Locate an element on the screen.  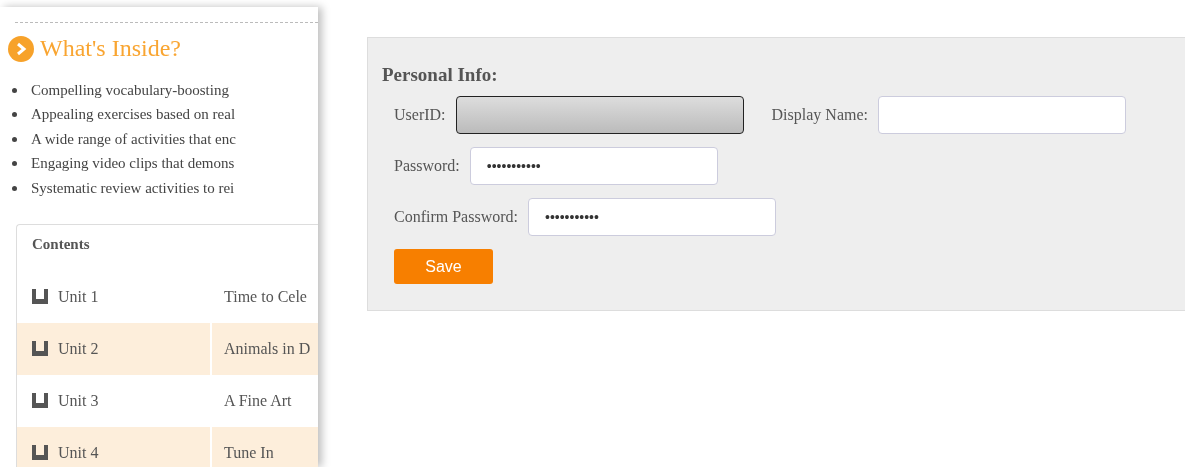
chevron-circle-icon is located at coordinates (21, 48).